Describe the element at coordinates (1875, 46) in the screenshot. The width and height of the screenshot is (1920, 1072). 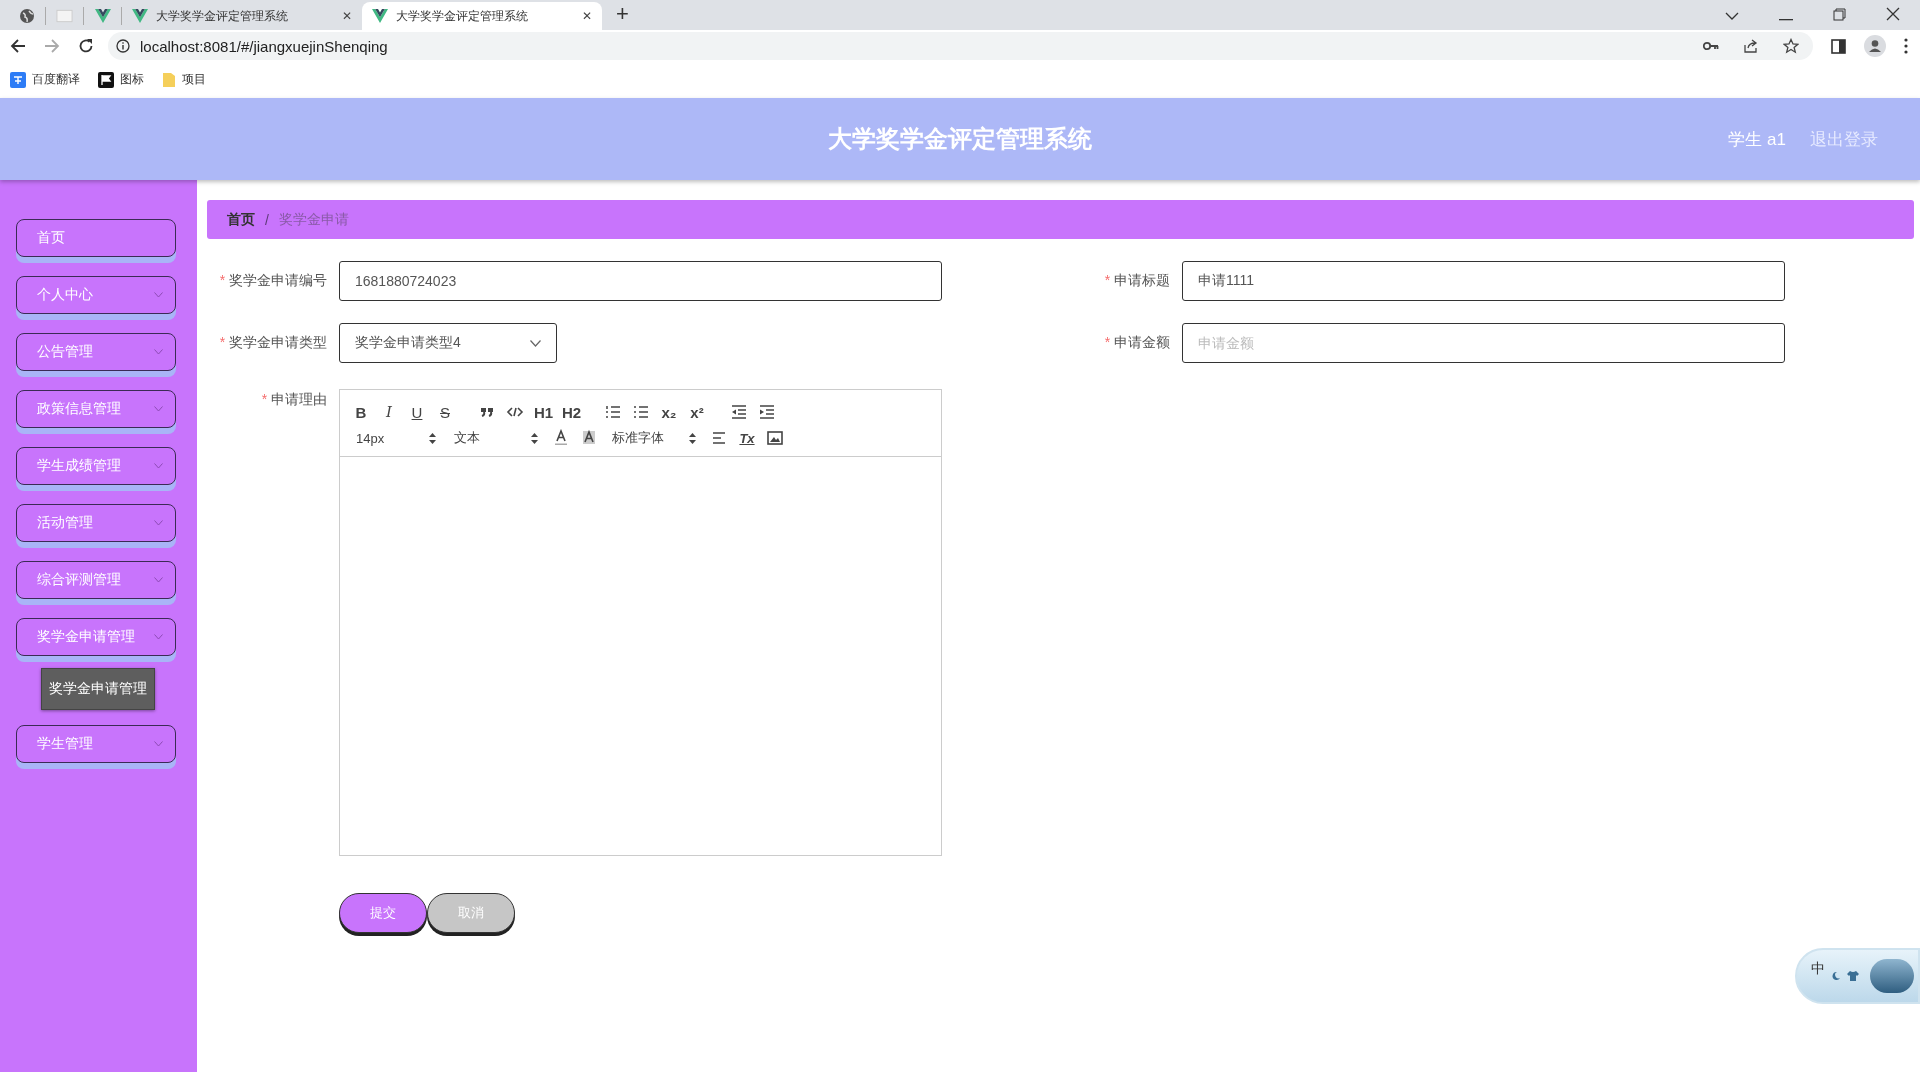
I see `profile-icon` at that location.